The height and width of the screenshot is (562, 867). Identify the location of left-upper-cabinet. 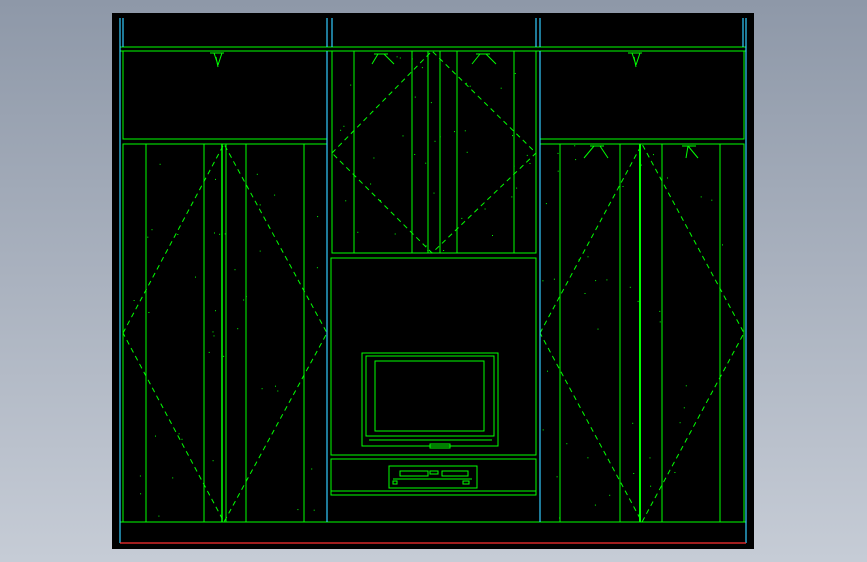
(225, 95).